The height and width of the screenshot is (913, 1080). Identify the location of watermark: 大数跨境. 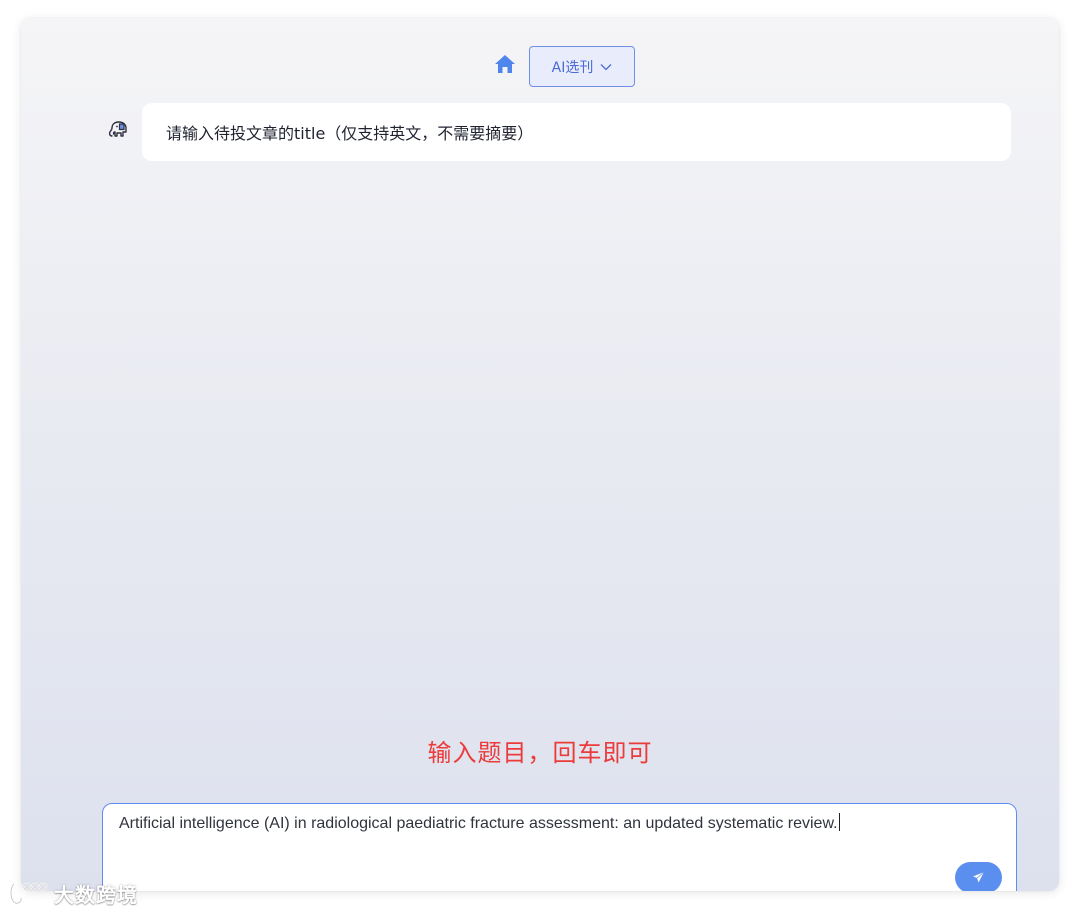
(73, 893).